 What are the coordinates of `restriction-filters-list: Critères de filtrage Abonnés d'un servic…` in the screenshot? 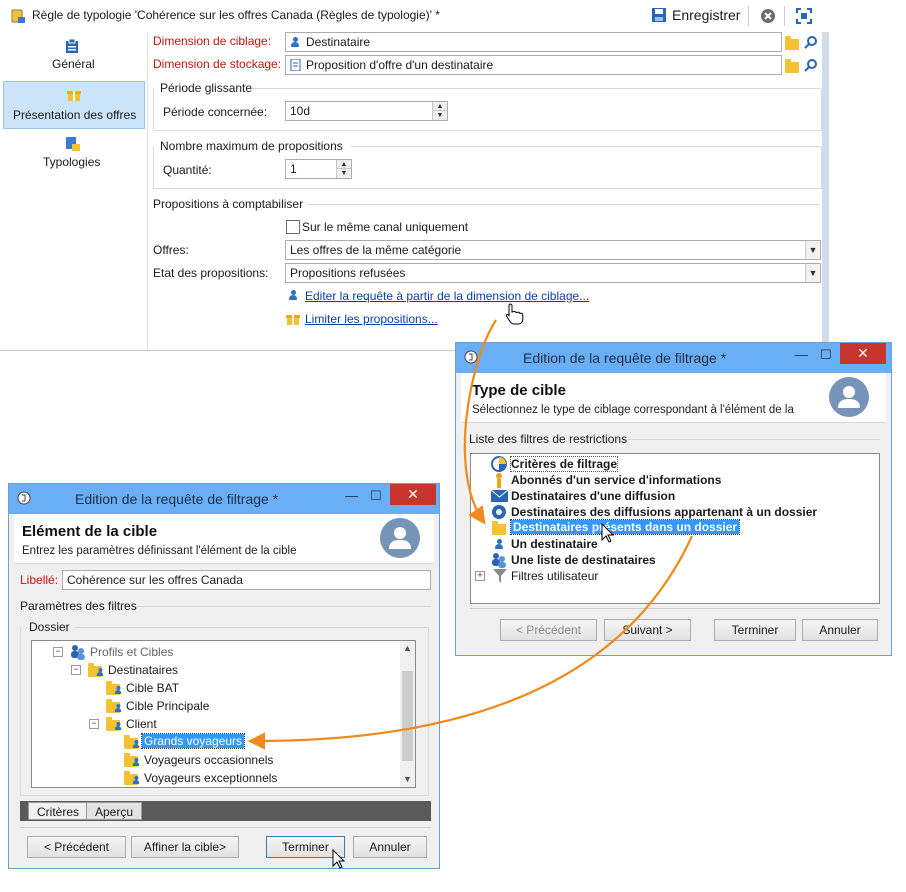 It's located at (675, 528).